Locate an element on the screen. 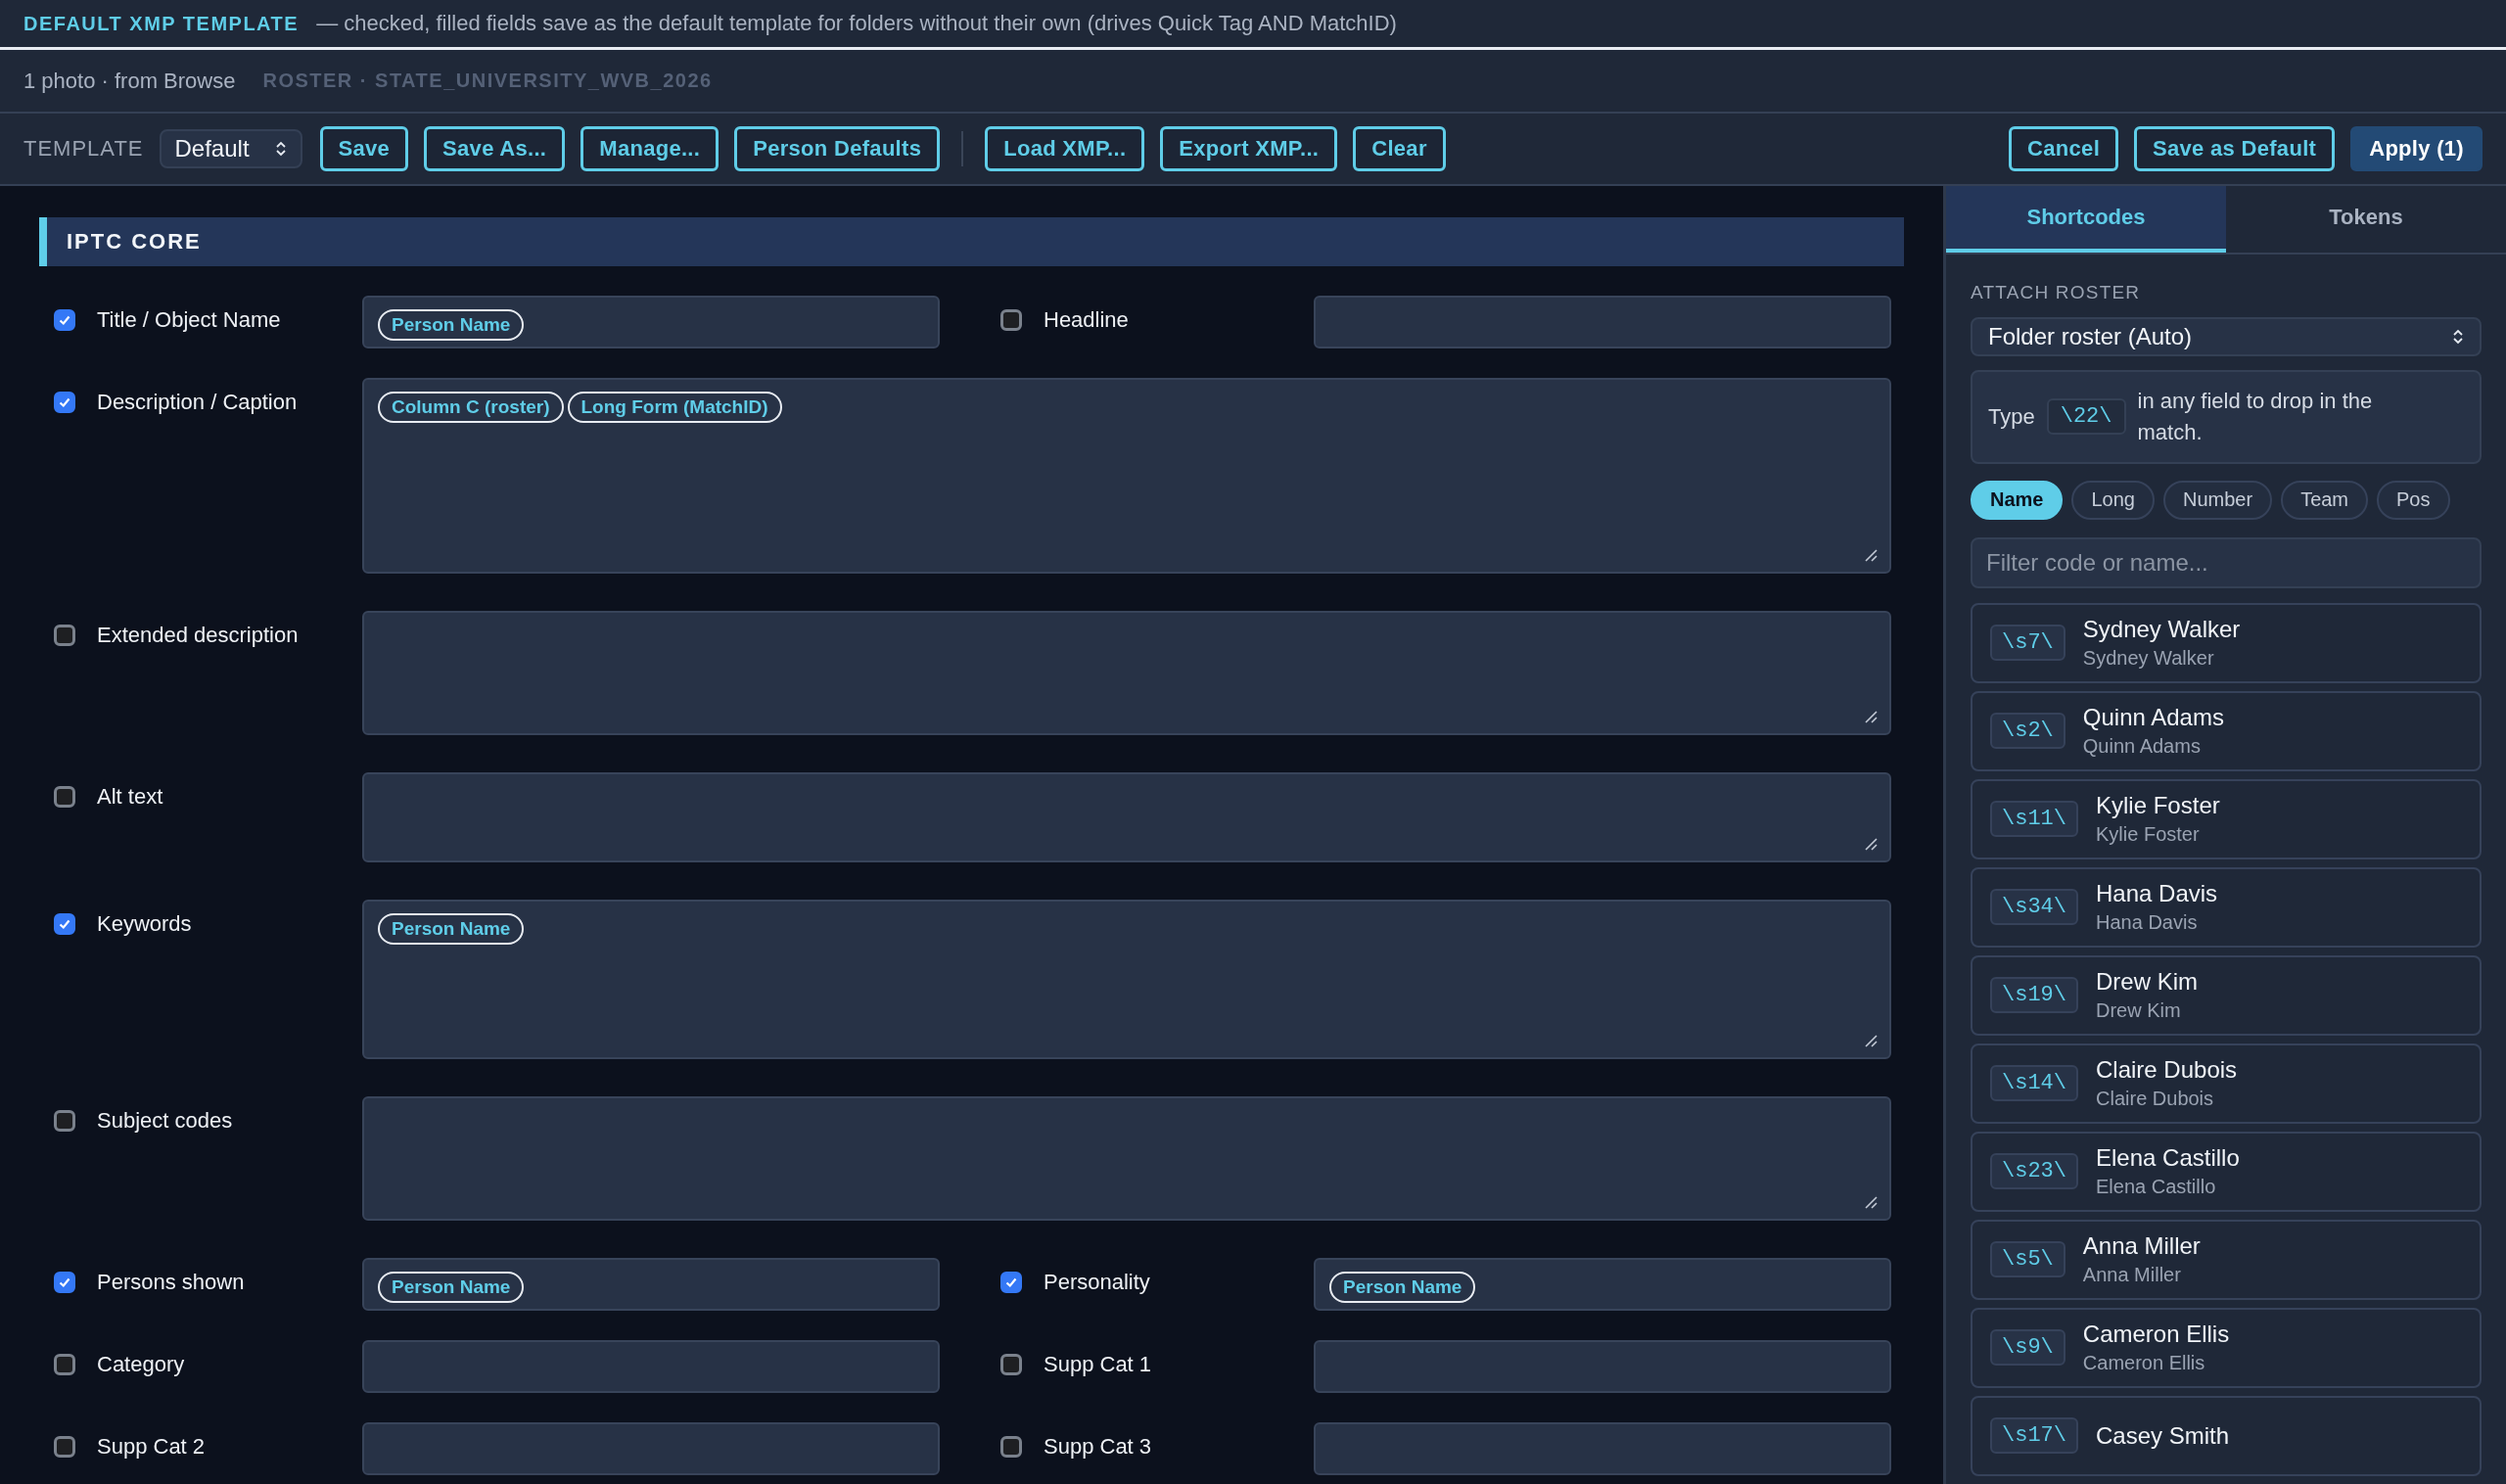 This screenshot has height=1484, width=2506. roster-entry: \s34\ Hana Davis Hana Davis is located at coordinates (2226, 907).